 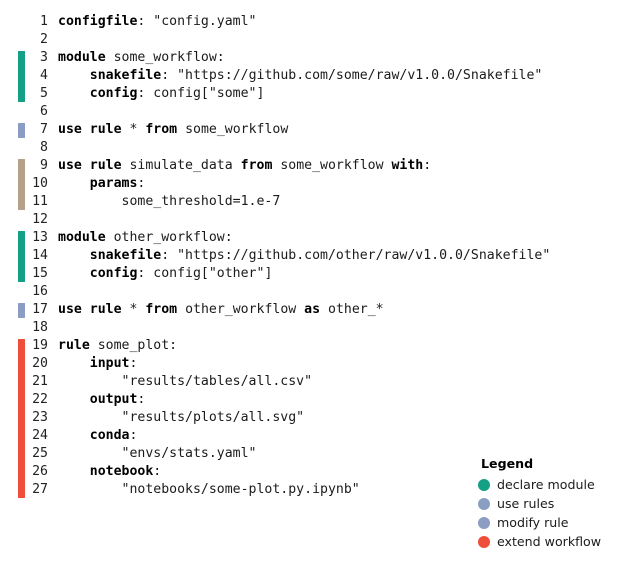 What do you see at coordinates (526, 503) in the screenshot?
I see `legend-item-label: use rules` at bounding box center [526, 503].